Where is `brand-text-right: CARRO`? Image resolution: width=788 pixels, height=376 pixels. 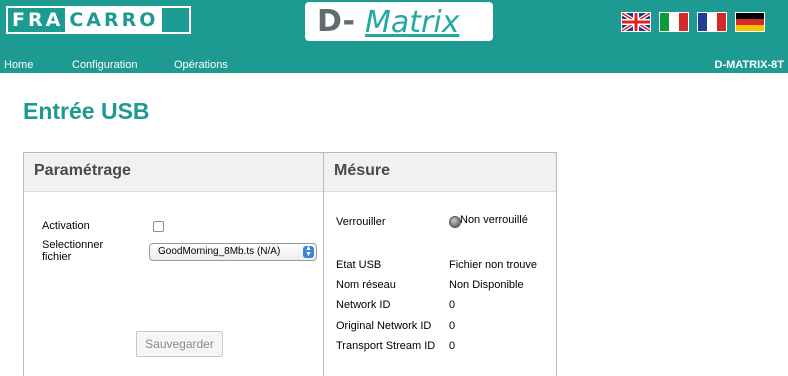
brand-text-right: CARRO is located at coordinates (114, 20).